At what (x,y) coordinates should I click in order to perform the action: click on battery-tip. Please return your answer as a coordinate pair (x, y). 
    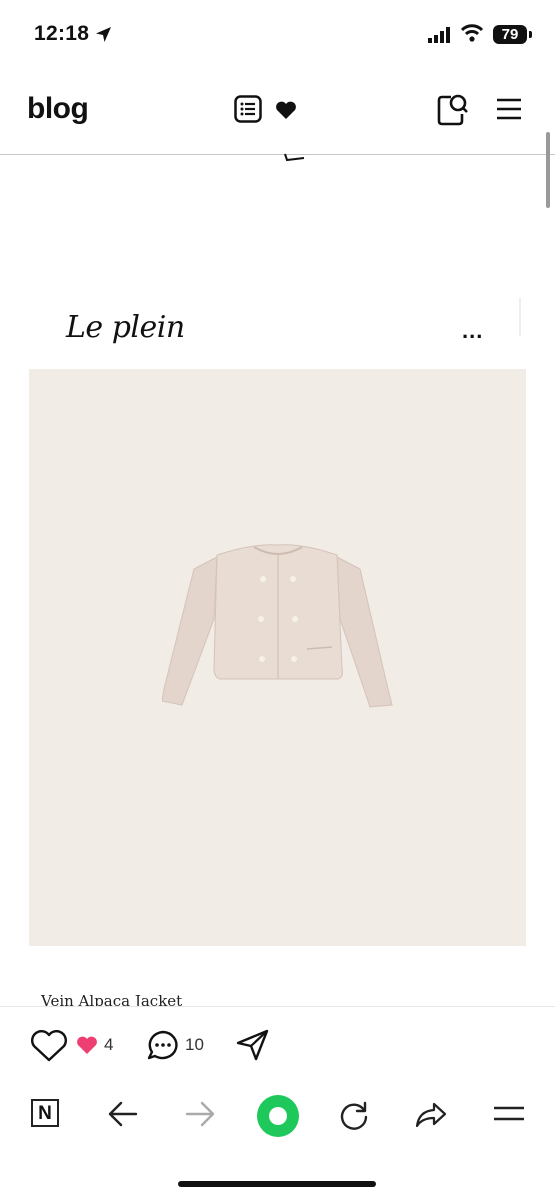
    Looking at the image, I should click on (530, 34).